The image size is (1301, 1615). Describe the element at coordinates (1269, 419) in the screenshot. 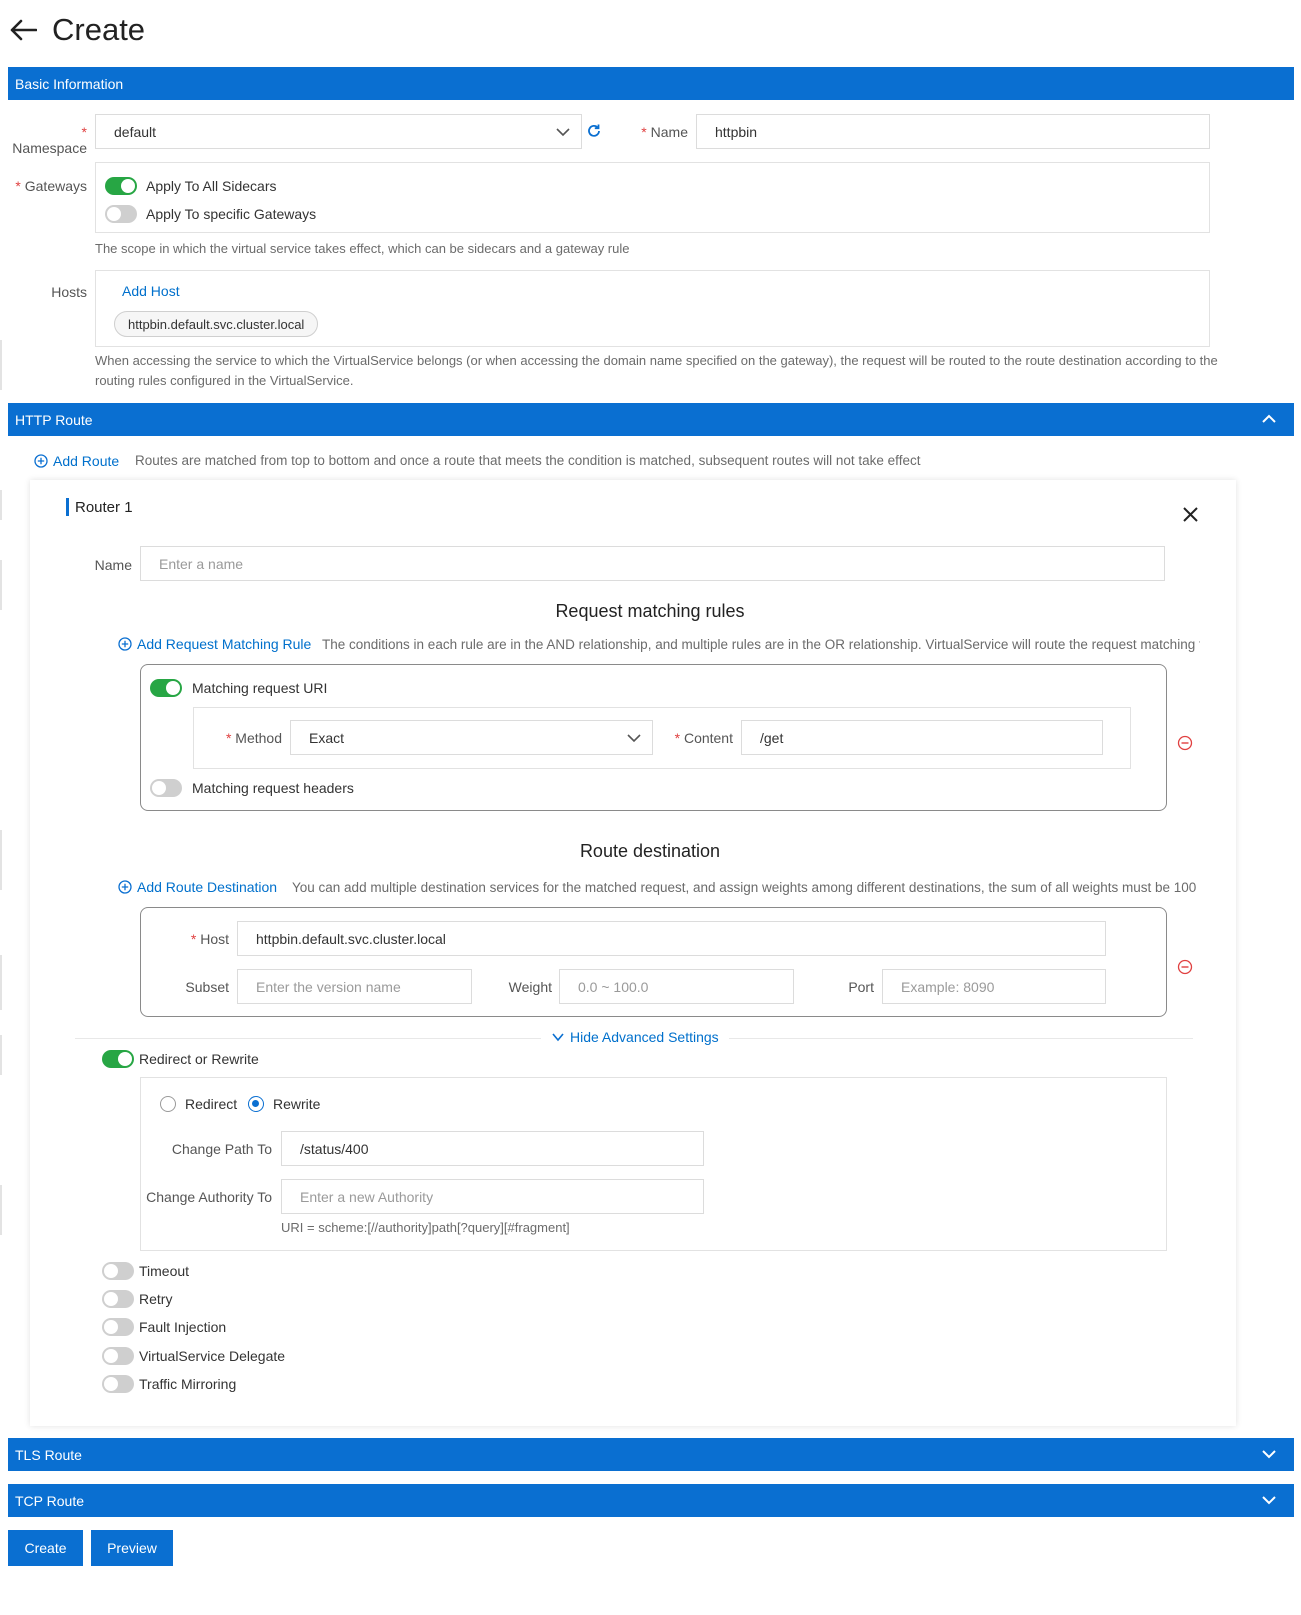

I see `chevron-up-icon` at that location.